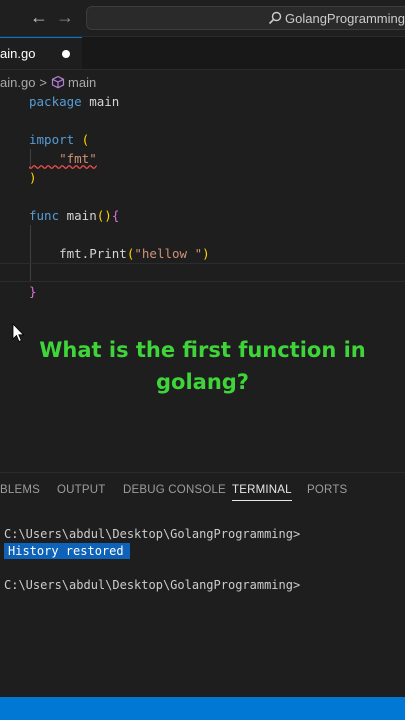 This screenshot has width=405, height=720. Describe the element at coordinates (202, 291) in the screenshot. I see `code-line: 11}` at that location.